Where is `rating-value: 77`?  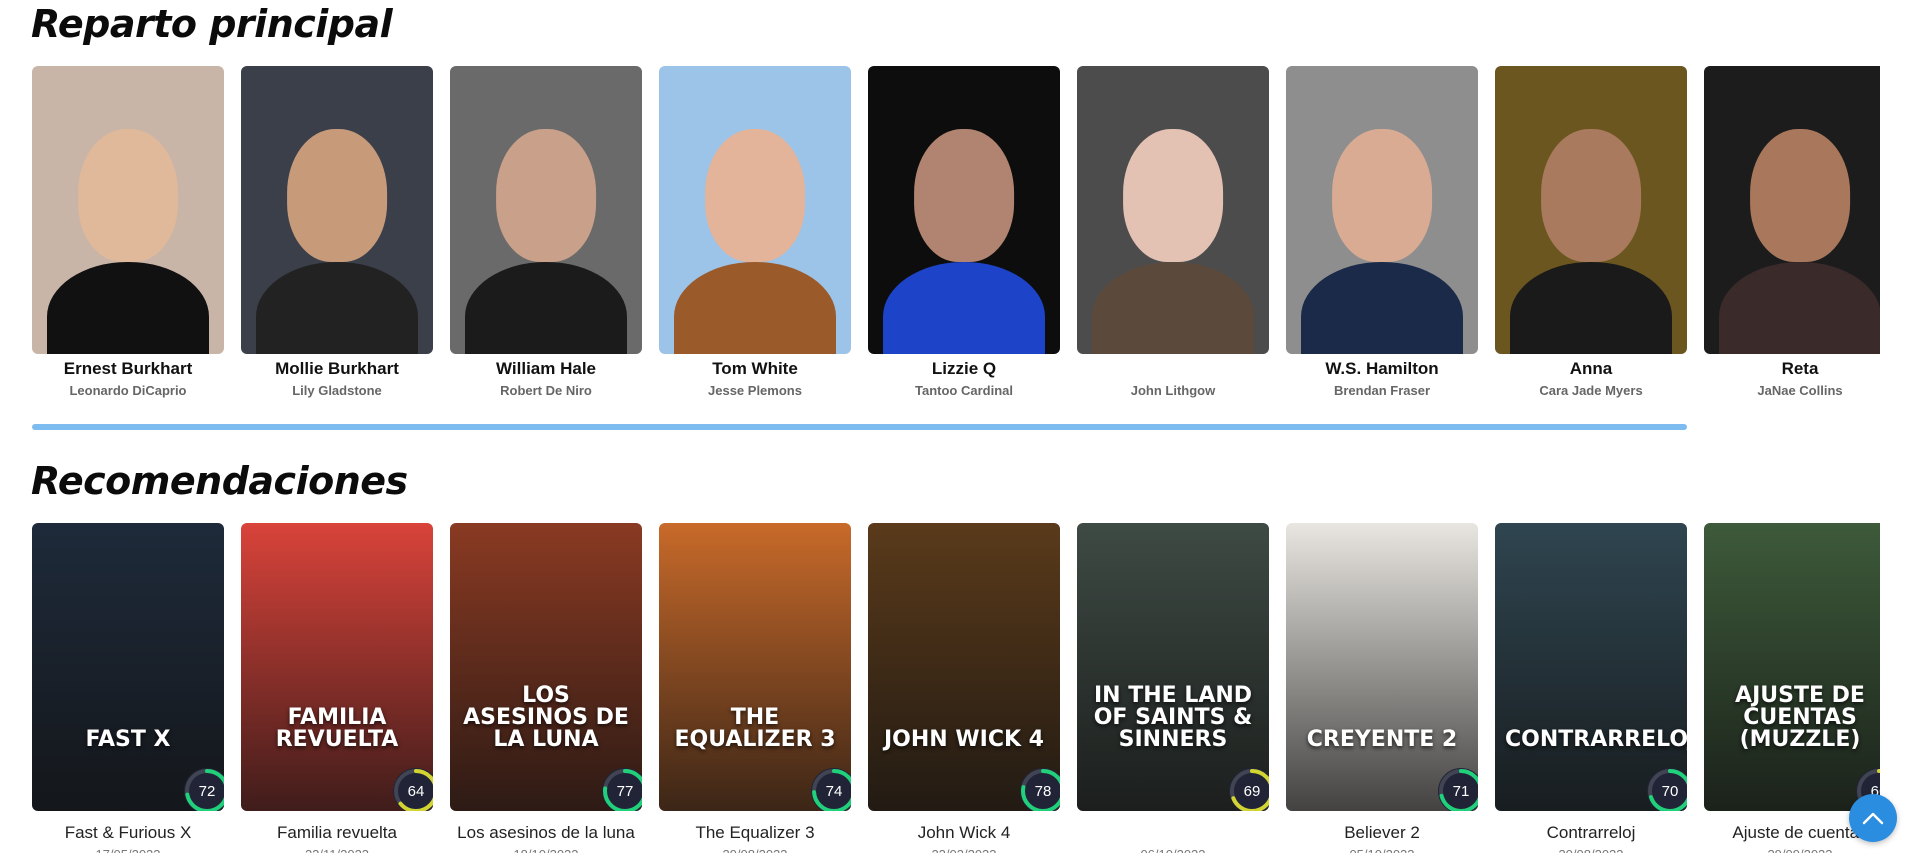
rating-value: 77 is located at coordinates (625, 791).